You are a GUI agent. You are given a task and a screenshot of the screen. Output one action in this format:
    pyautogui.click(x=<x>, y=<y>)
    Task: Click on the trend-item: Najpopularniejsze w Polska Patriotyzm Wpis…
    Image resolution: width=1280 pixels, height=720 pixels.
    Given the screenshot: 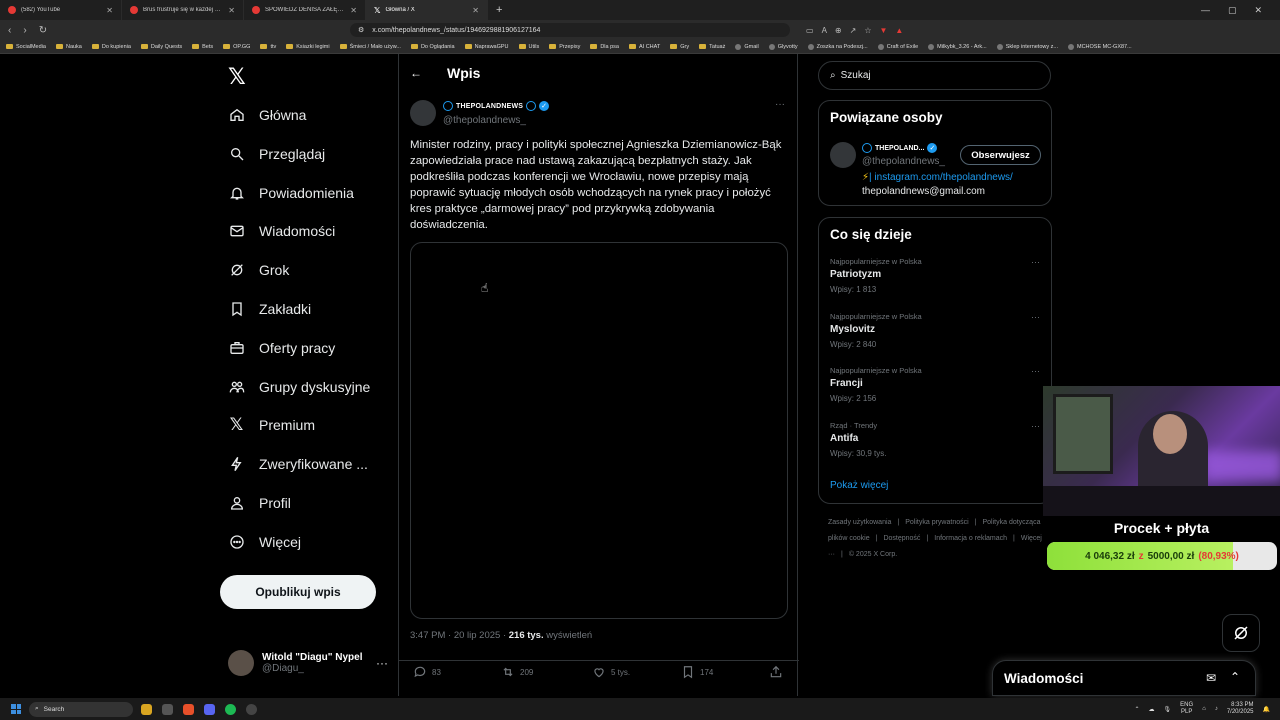 What is the action you would take?
    pyautogui.click(x=935, y=275)
    